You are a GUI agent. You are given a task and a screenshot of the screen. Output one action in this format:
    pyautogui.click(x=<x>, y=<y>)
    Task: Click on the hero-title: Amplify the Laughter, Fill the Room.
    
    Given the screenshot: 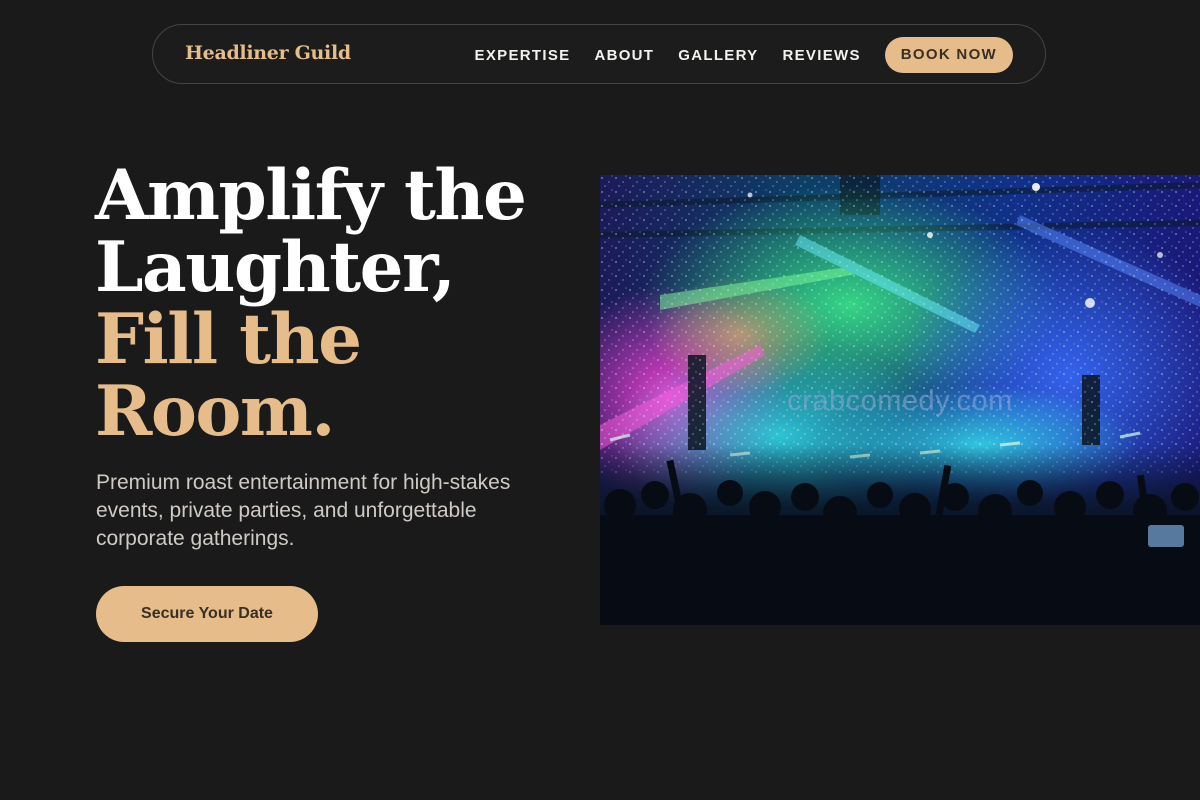 What is the action you would take?
    pyautogui.click(x=335, y=304)
    